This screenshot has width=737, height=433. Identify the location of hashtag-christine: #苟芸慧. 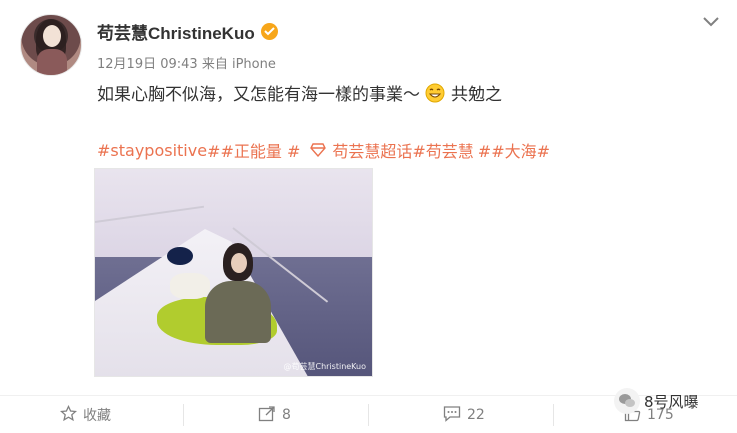
(442, 150).